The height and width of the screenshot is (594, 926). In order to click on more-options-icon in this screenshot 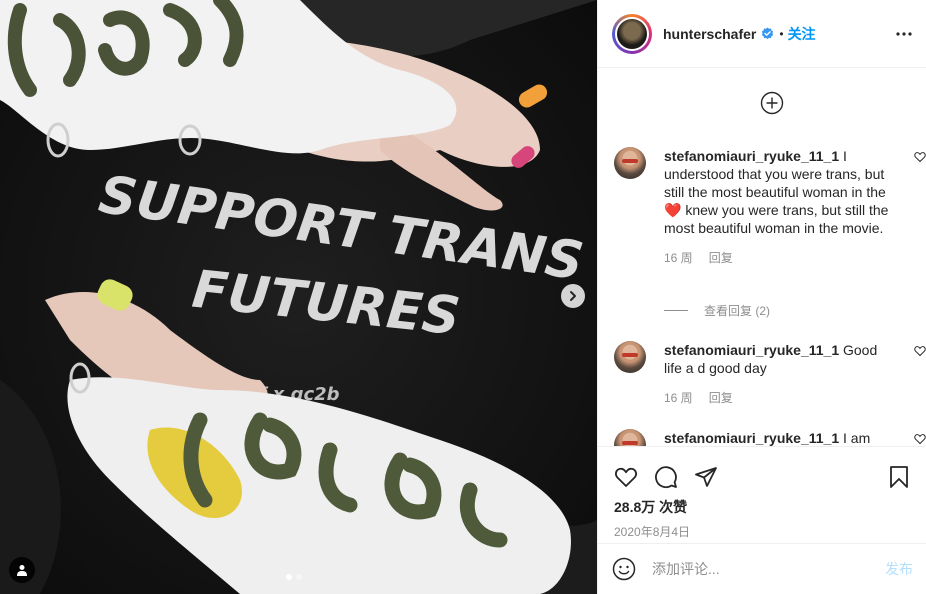, I will do `click(904, 34)`.